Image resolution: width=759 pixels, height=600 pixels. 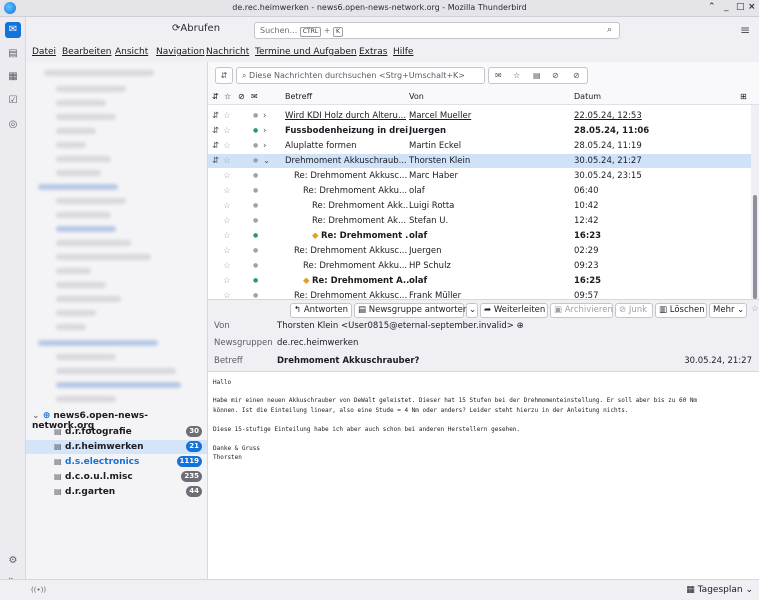 What do you see at coordinates (298, 96) in the screenshot?
I see `column-subject: Betreff` at bounding box center [298, 96].